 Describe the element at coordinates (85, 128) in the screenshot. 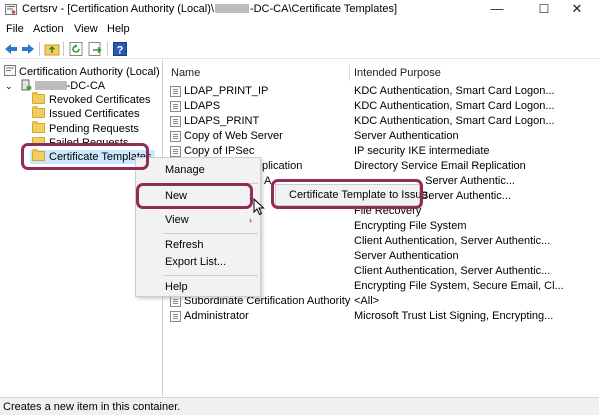

I see `tree-item-pending: Pending Requests` at that location.